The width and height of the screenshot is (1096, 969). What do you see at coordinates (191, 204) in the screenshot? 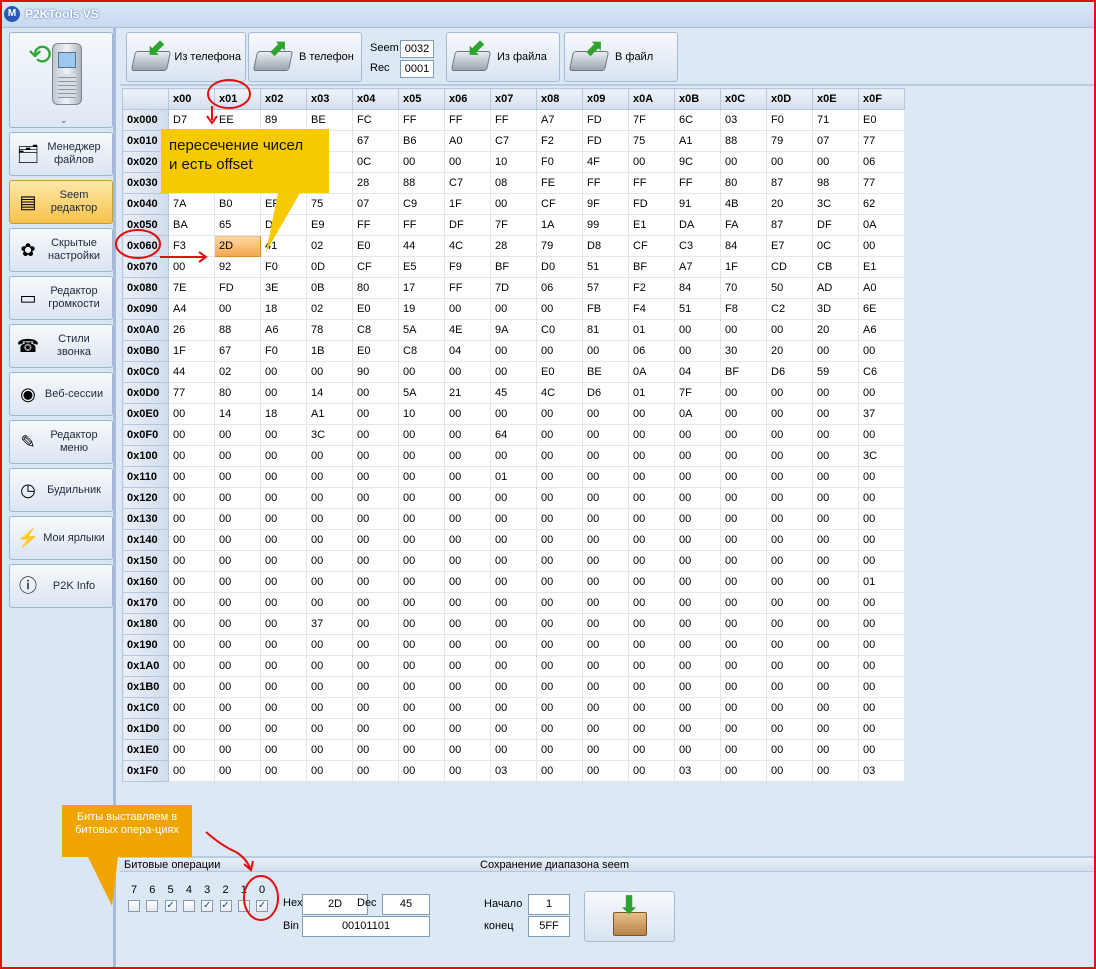
I see `hex-cell: 7A` at bounding box center [191, 204].